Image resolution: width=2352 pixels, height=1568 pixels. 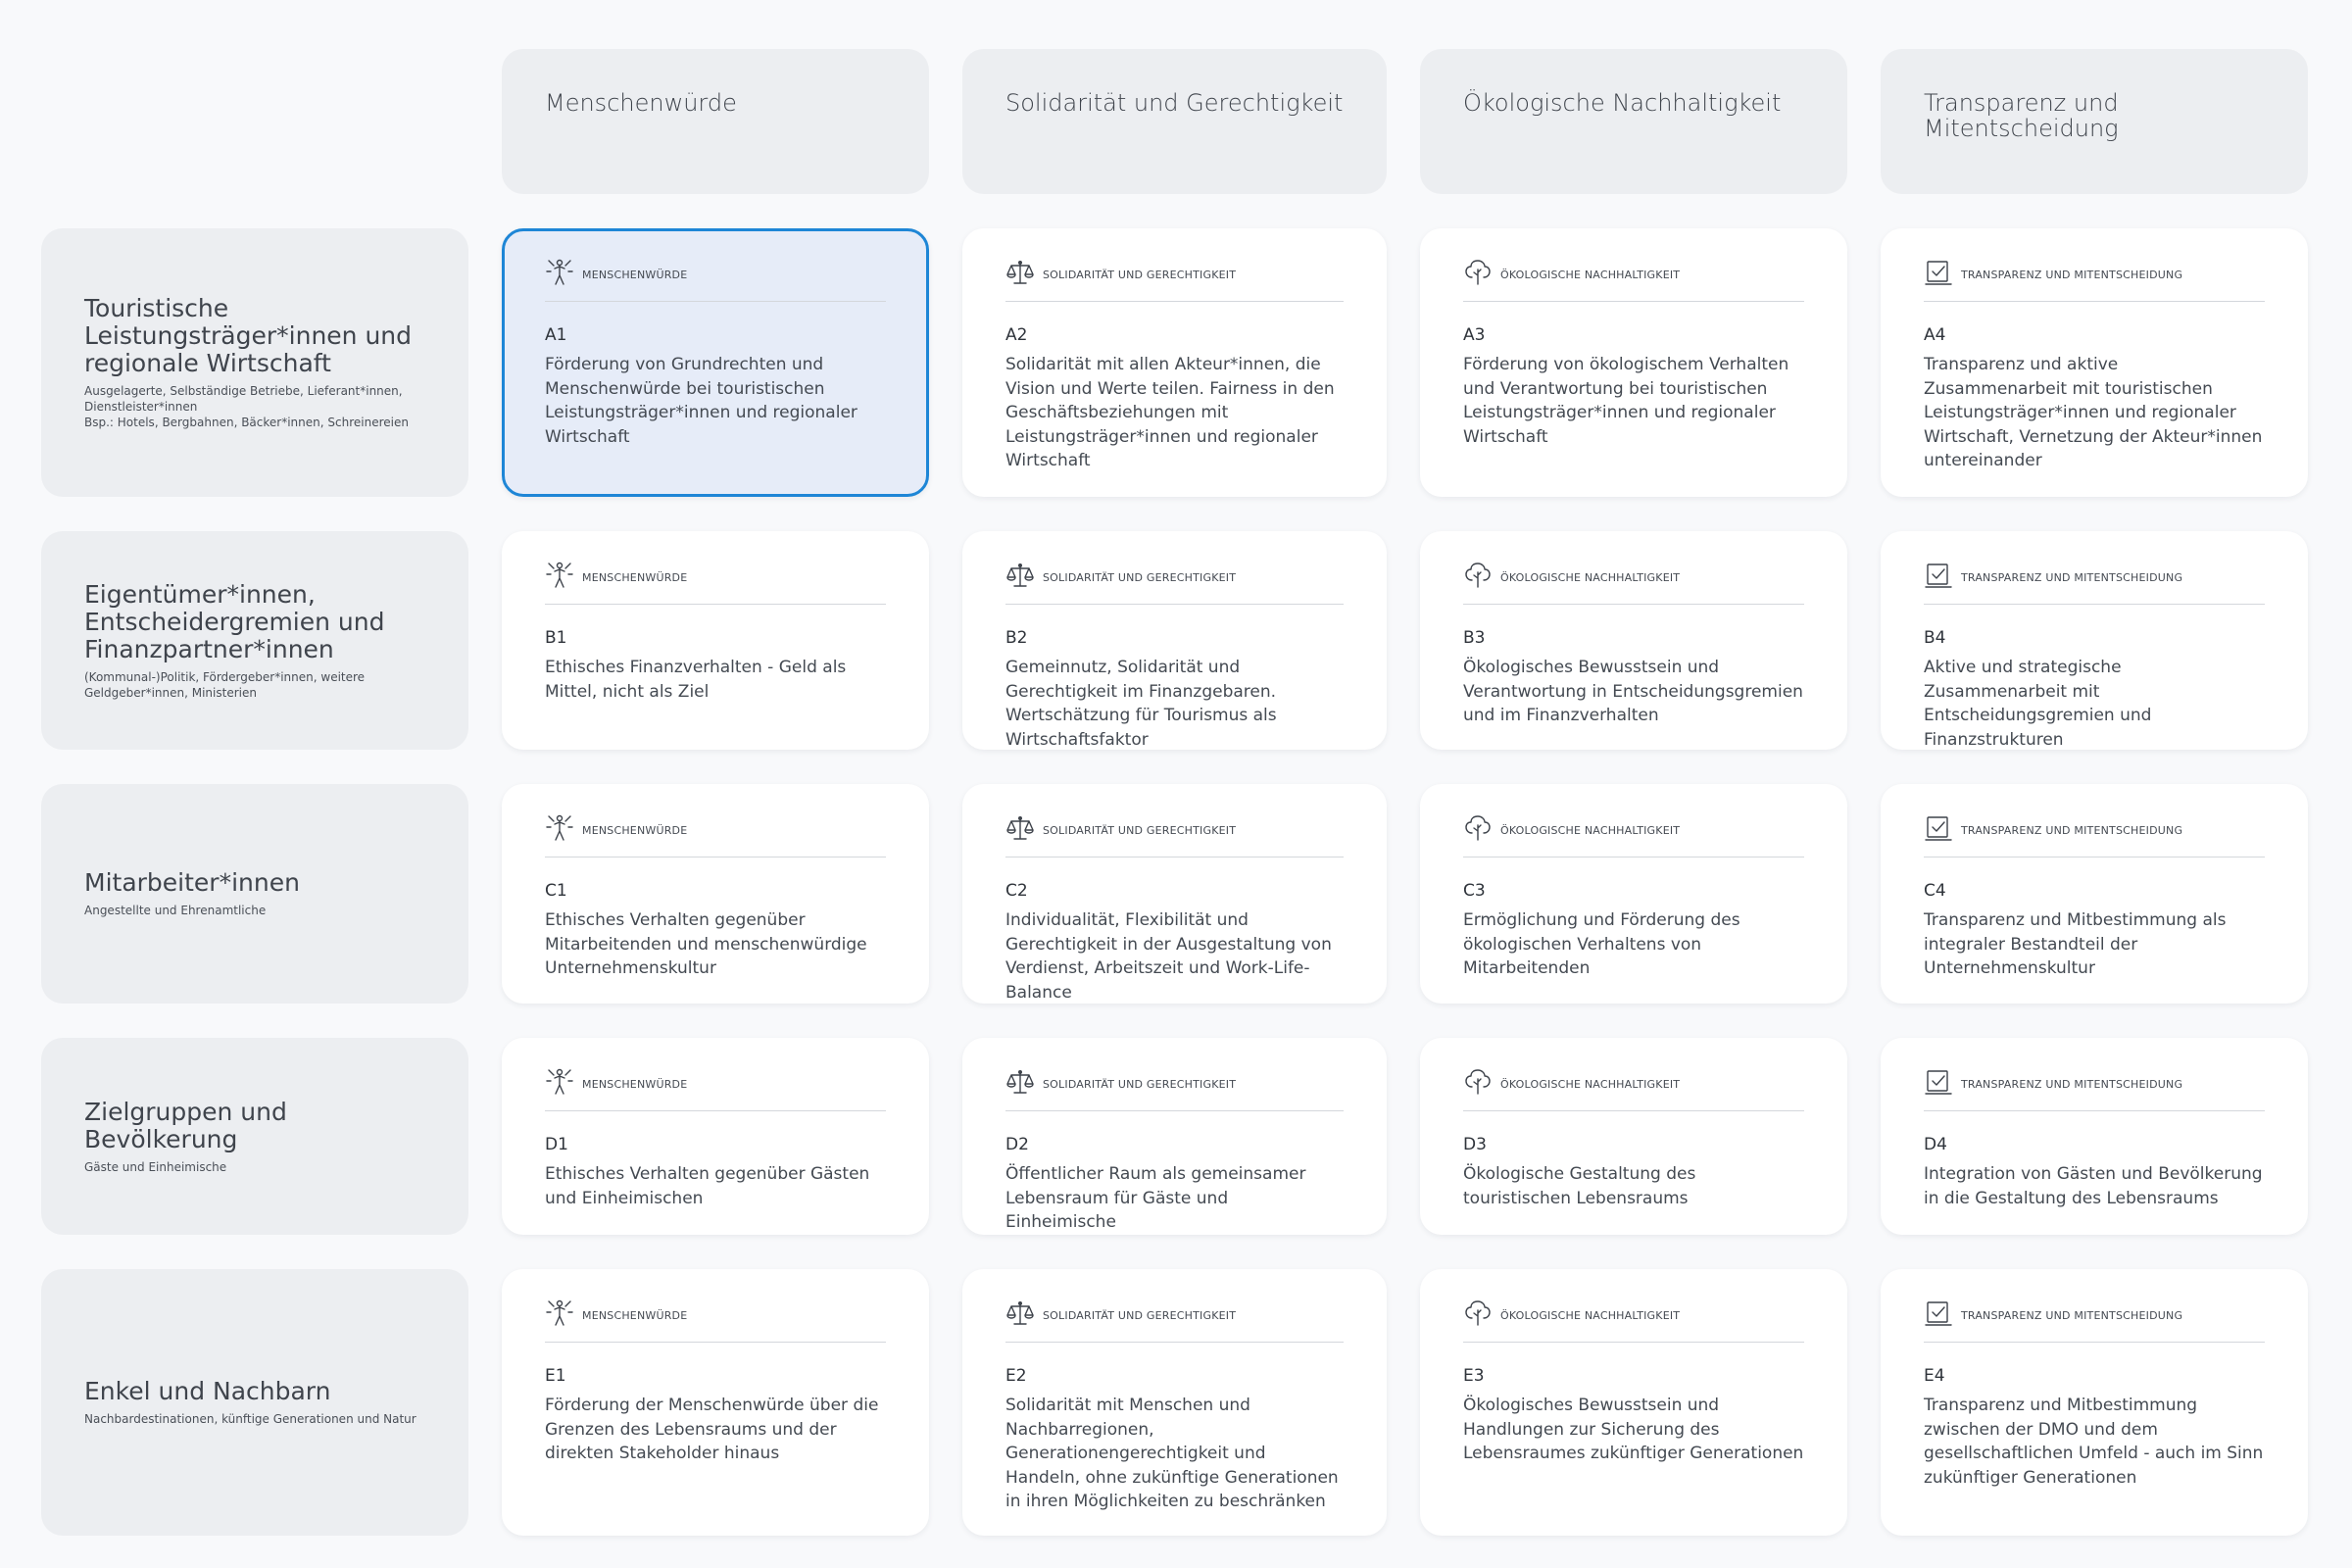 I want to click on row-header-subtitle: Angestellte und Ehrenamtliche, so click(x=175, y=910).